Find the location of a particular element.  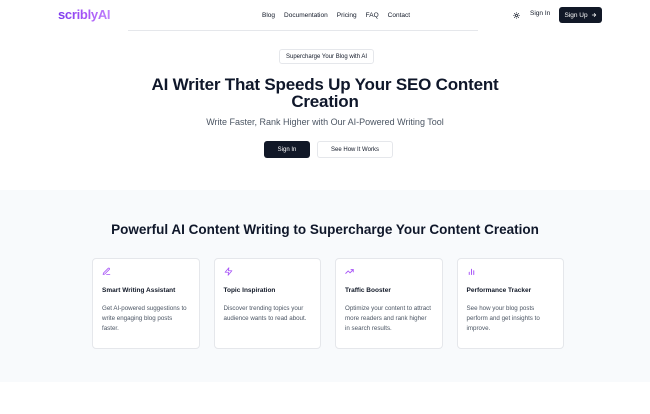

sun-icon is located at coordinates (516, 15).